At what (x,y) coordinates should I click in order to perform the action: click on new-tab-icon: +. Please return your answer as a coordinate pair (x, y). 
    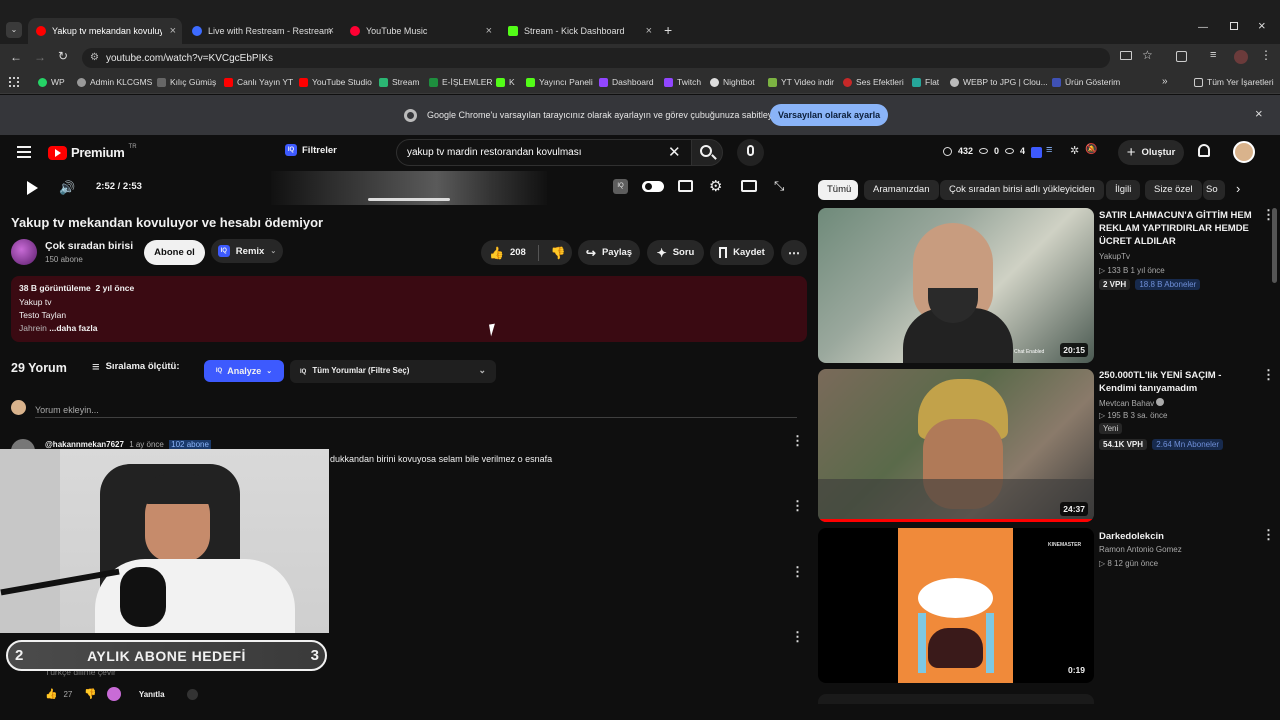
    Looking at the image, I should click on (668, 30).